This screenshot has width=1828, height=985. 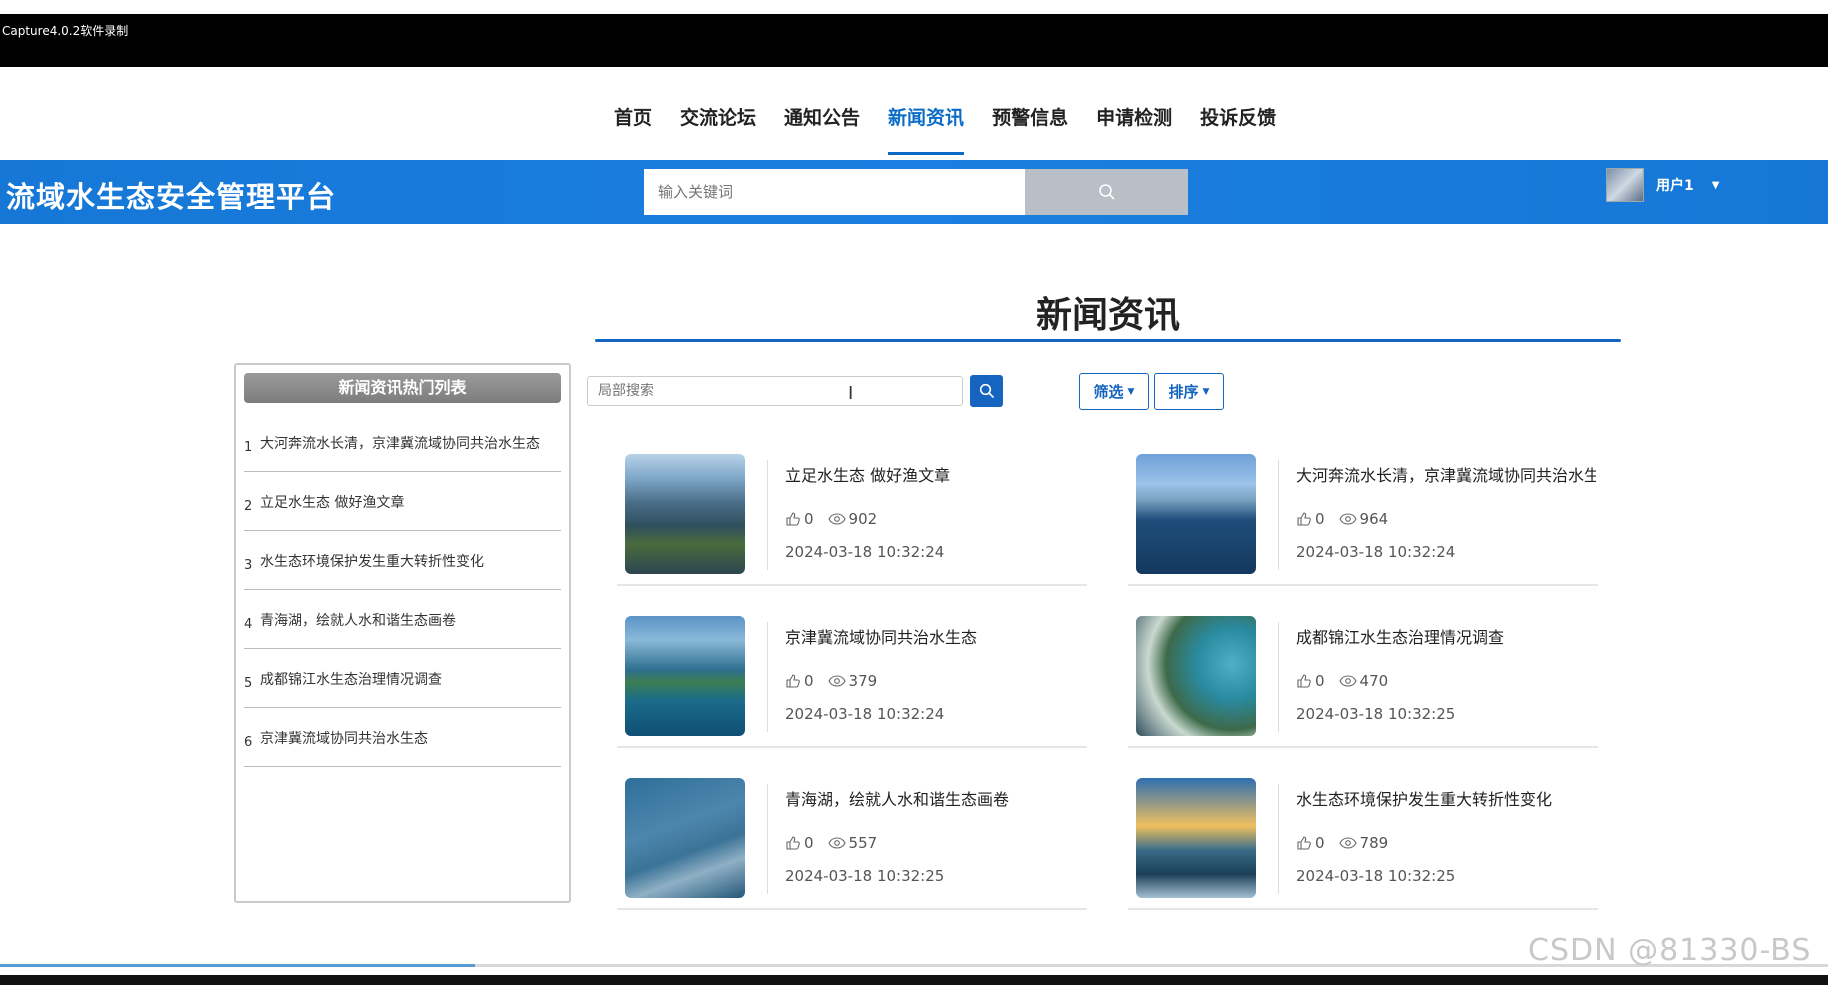 I want to click on view-count: 379, so click(x=863, y=681).